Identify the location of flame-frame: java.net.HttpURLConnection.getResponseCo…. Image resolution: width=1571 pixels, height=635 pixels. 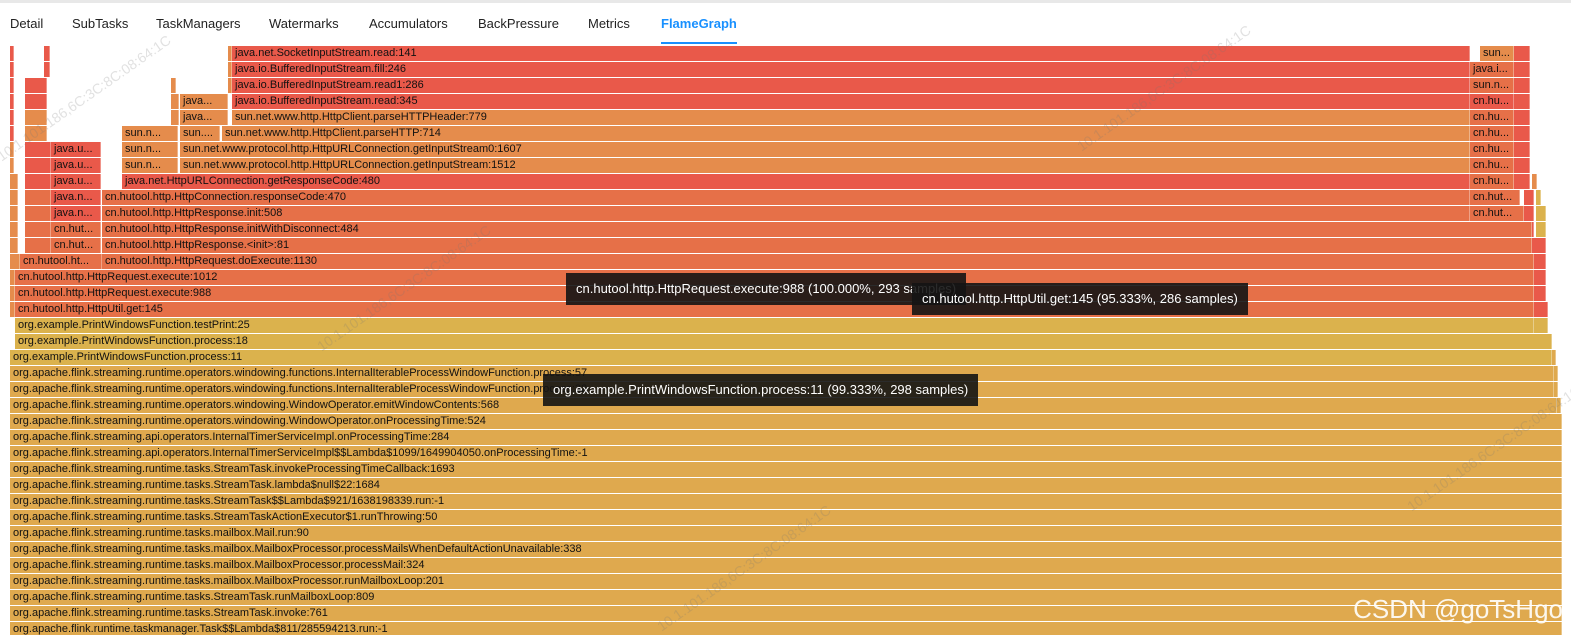
(796, 181).